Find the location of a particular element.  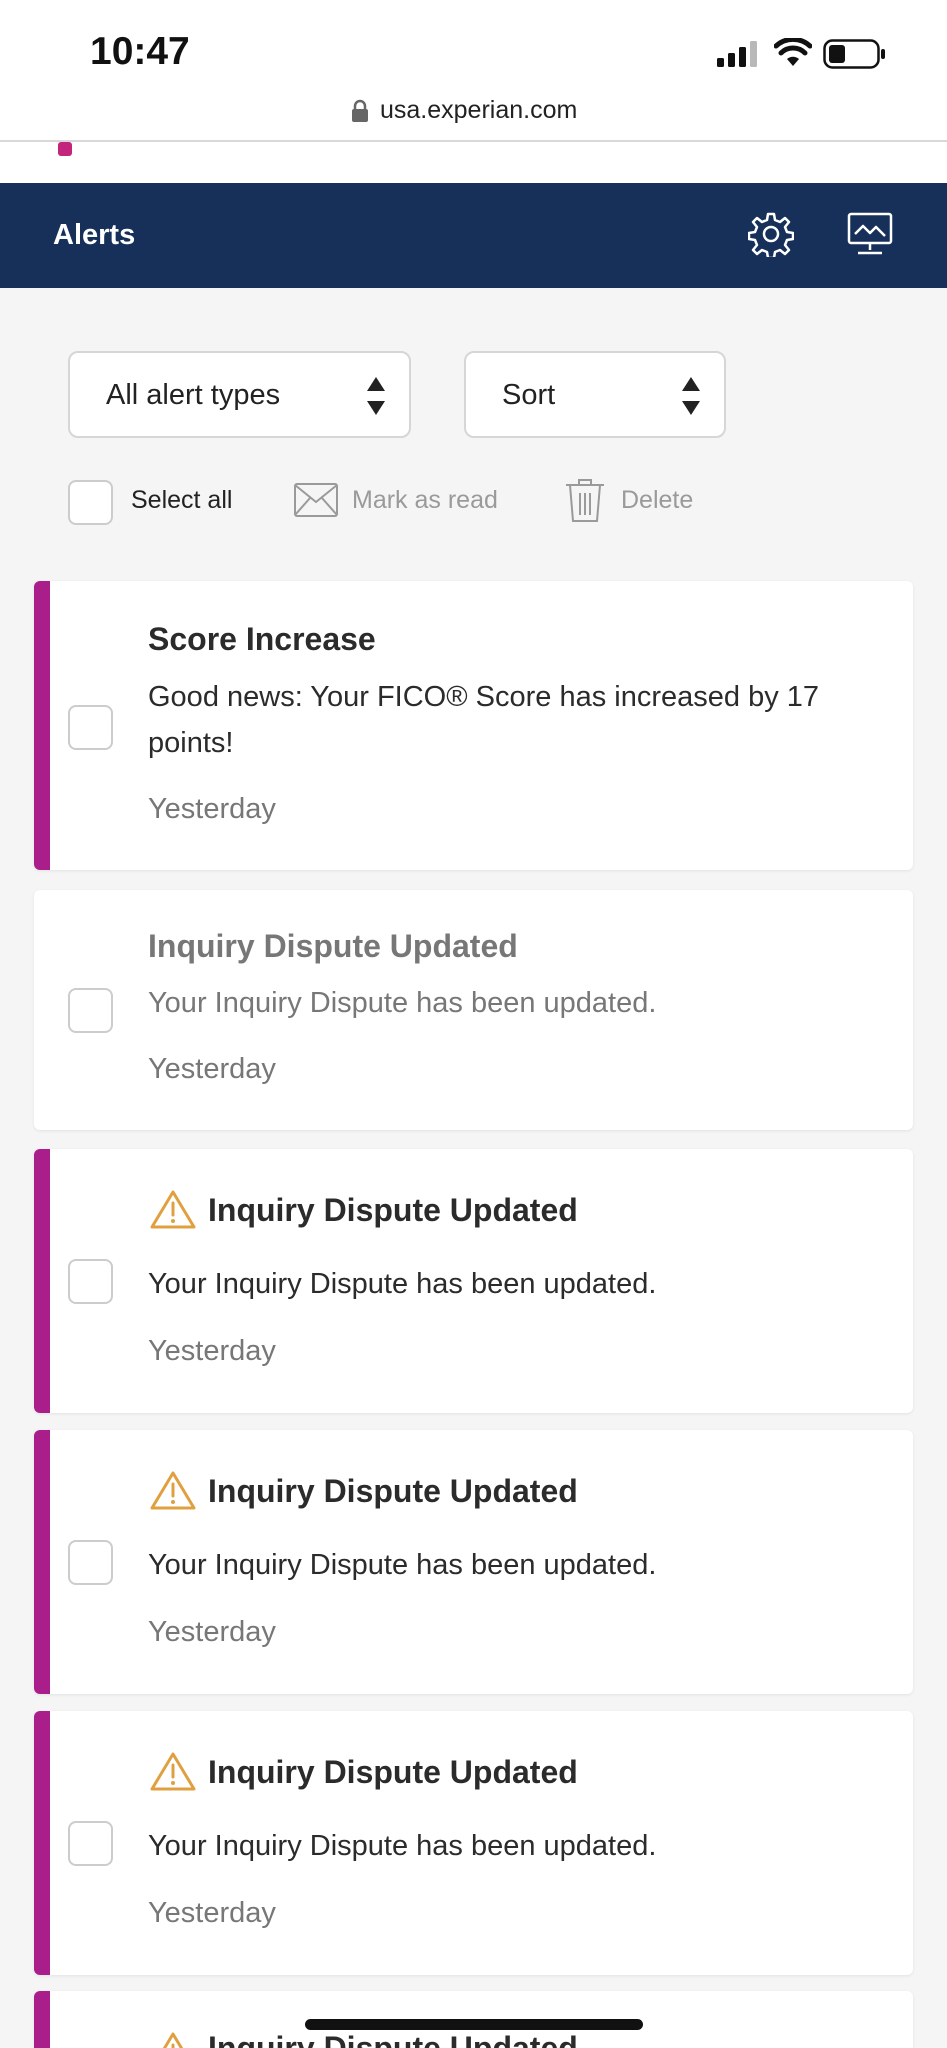

url-text: usa.experian.com is located at coordinates (479, 110).